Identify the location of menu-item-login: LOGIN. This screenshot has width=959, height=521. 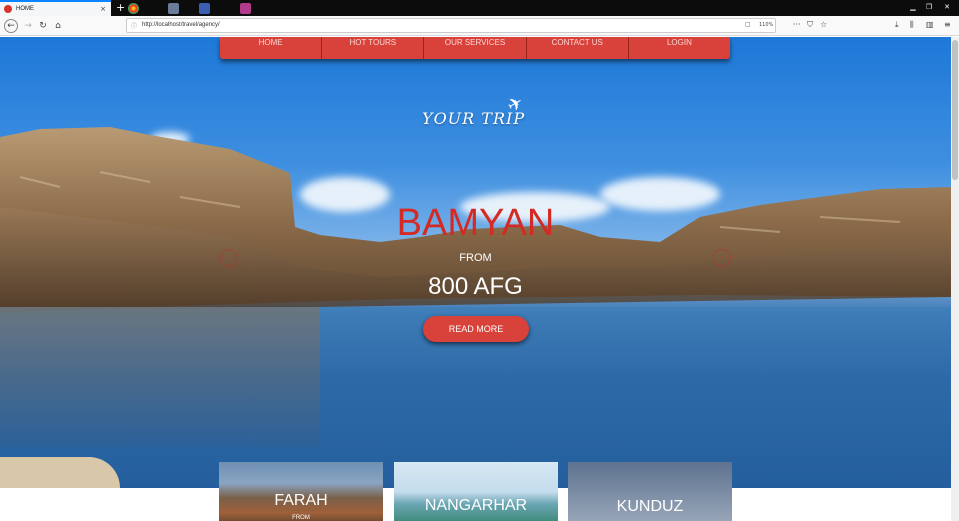
(679, 48).